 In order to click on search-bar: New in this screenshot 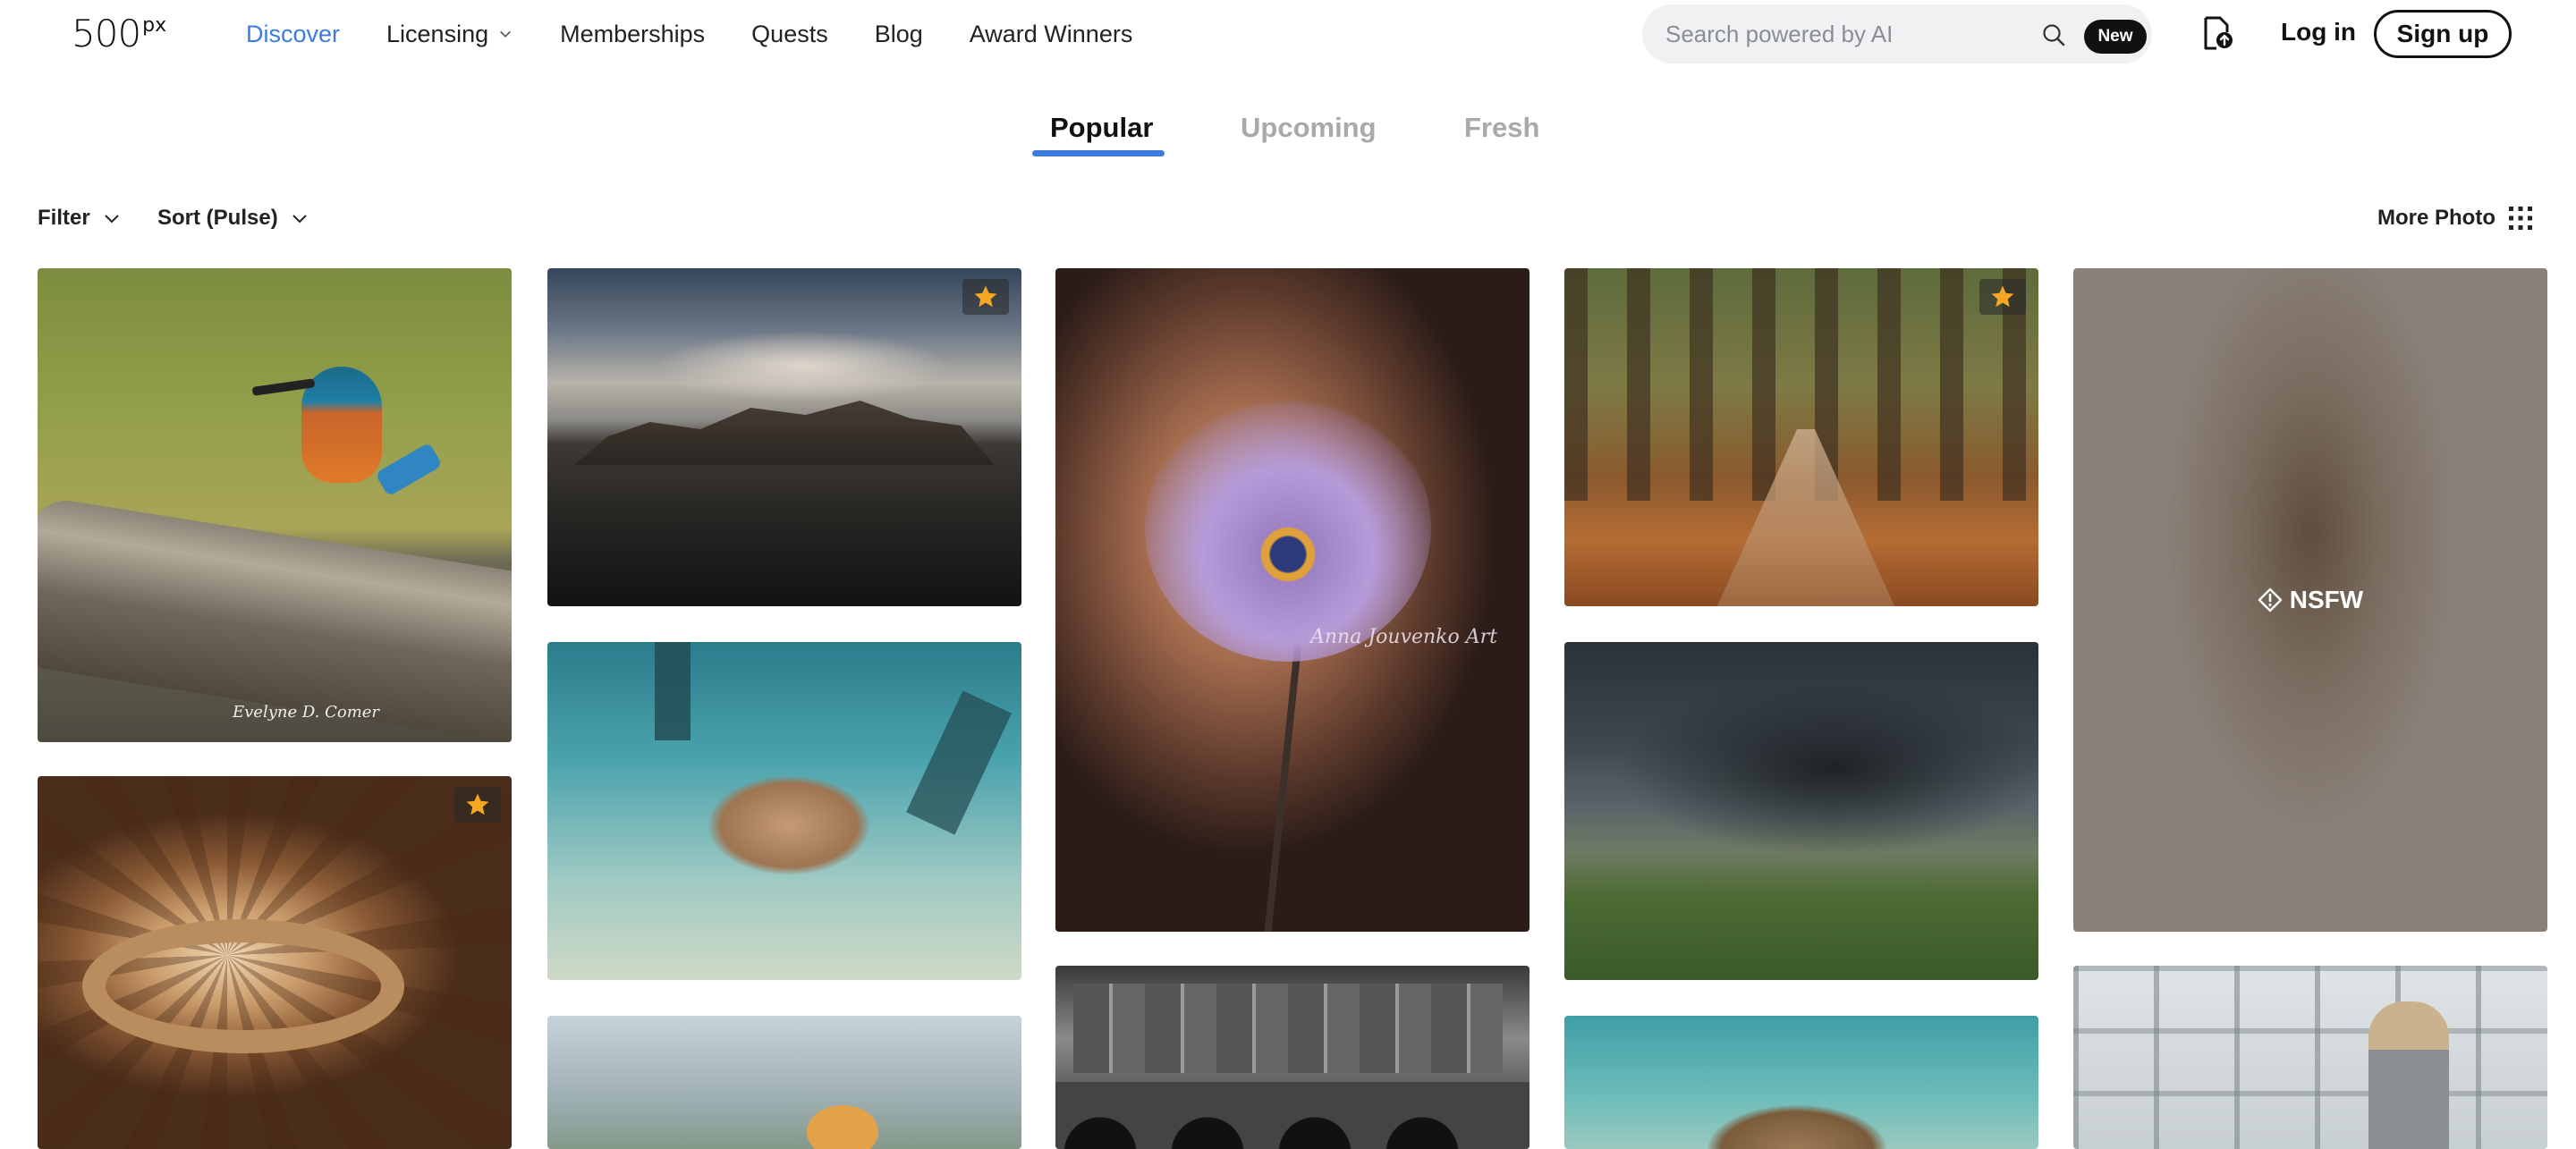, I will do `click(1897, 33)`.